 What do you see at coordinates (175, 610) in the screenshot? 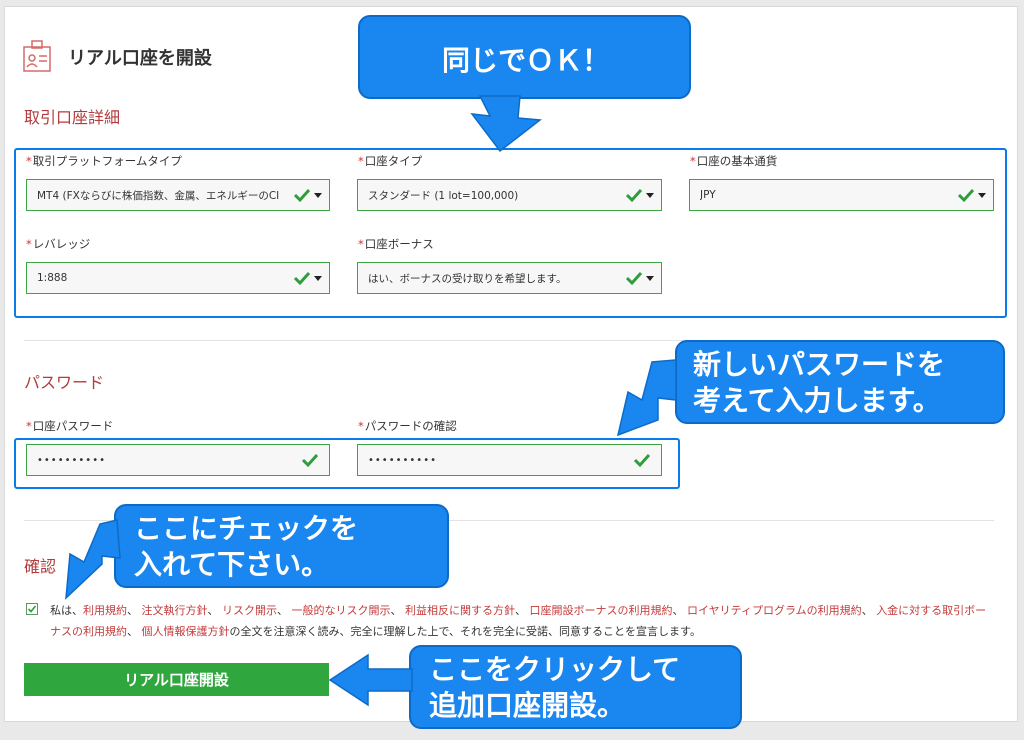
I see `agreement-link: 注文執行方針` at bounding box center [175, 610].